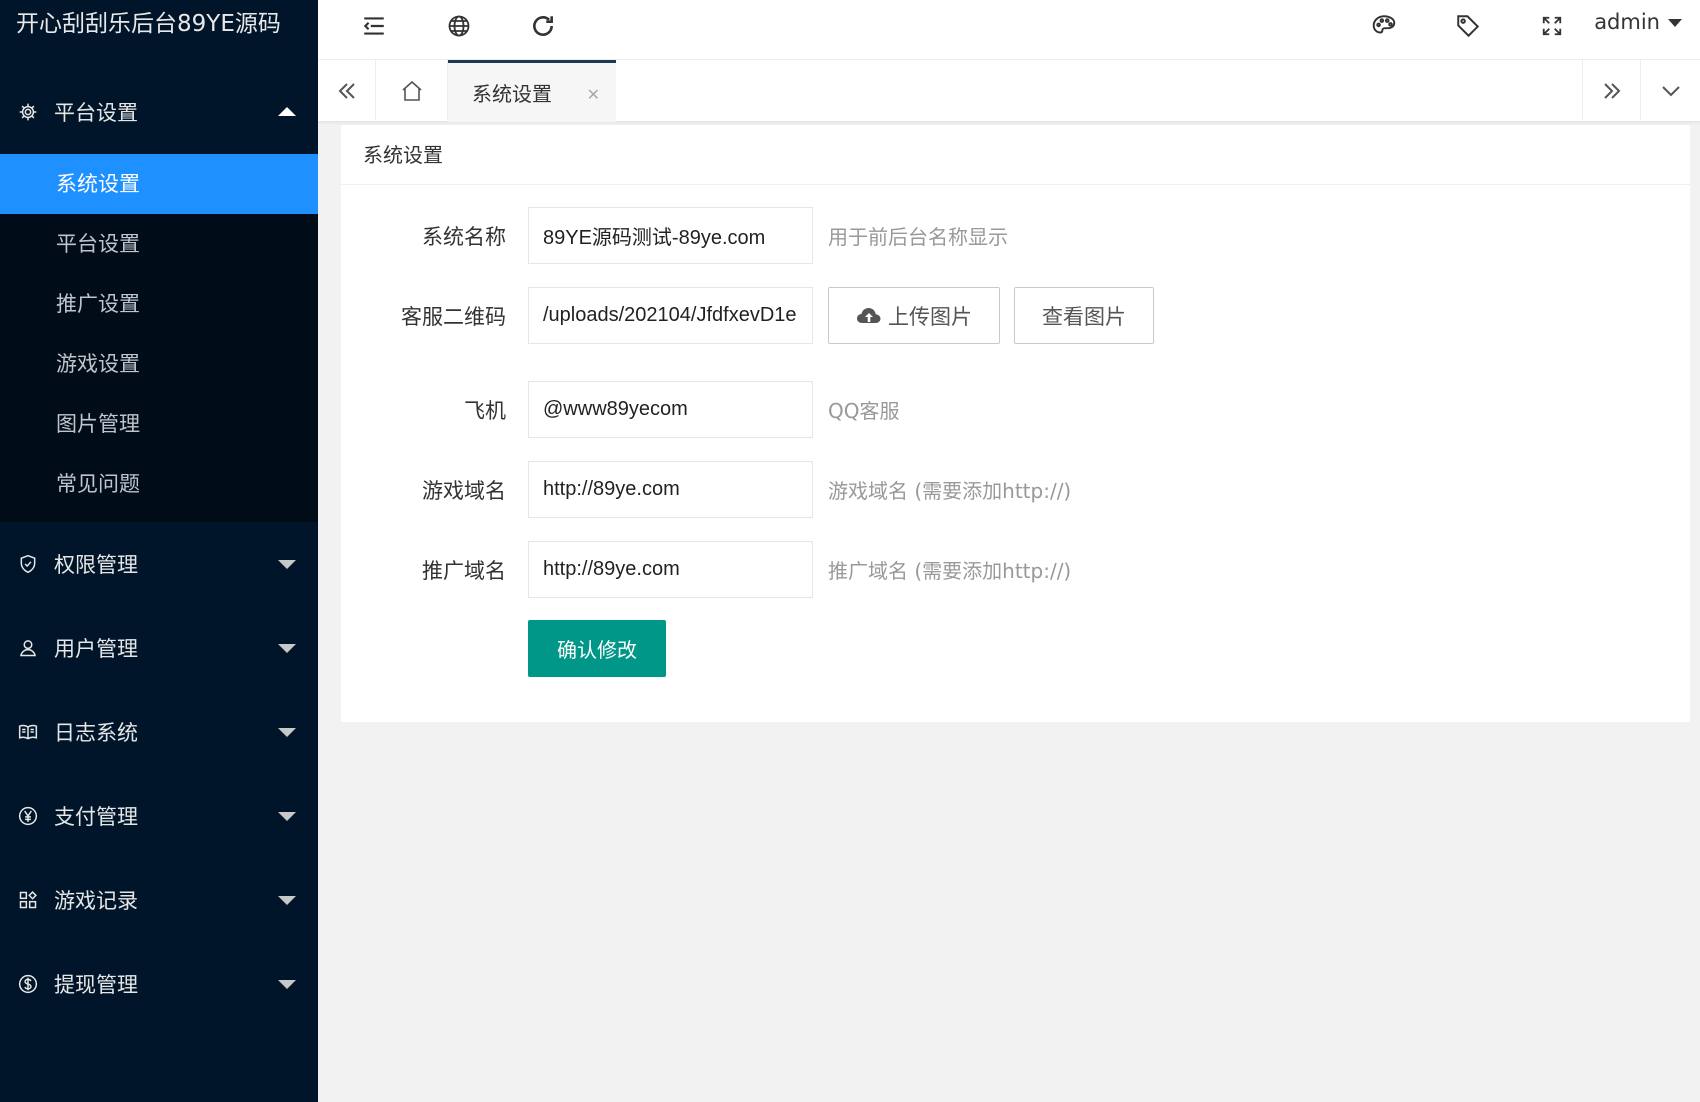  What do you see at coordinates (159, 648) in the screenshot?
I see `sidebar-group-users: 用户管理` at bounding box center [159, 648].